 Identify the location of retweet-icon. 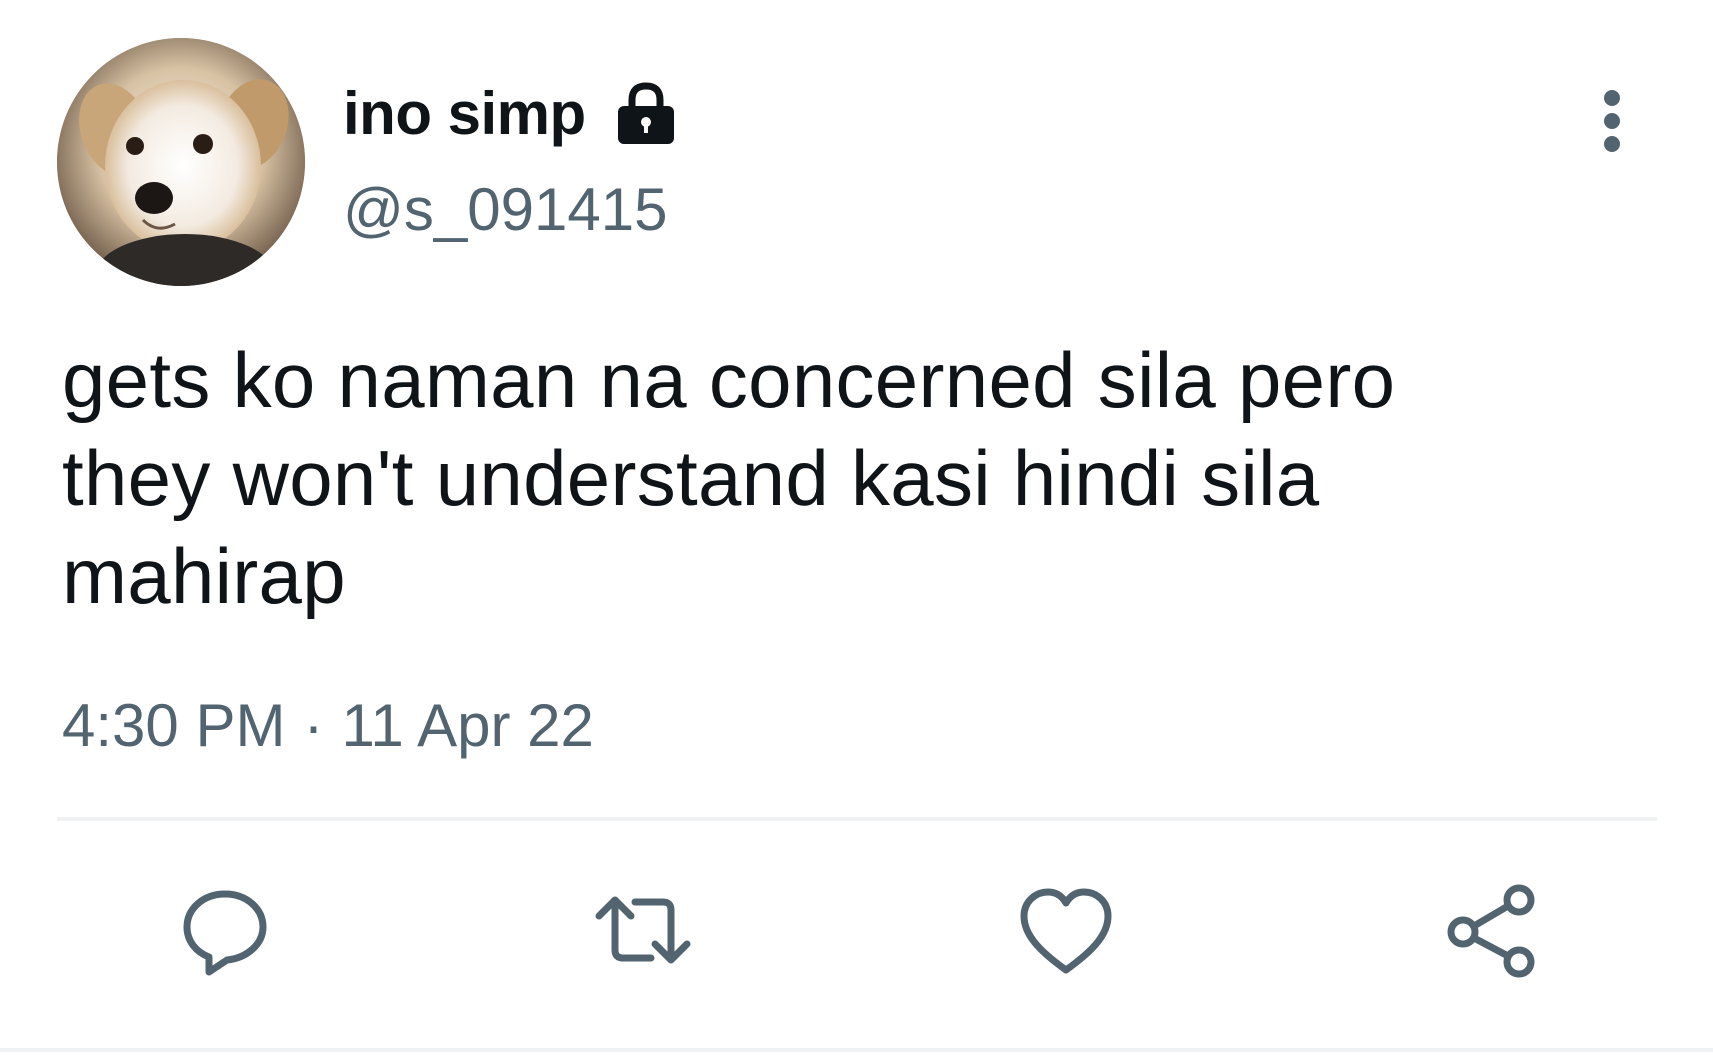
(643, 930).